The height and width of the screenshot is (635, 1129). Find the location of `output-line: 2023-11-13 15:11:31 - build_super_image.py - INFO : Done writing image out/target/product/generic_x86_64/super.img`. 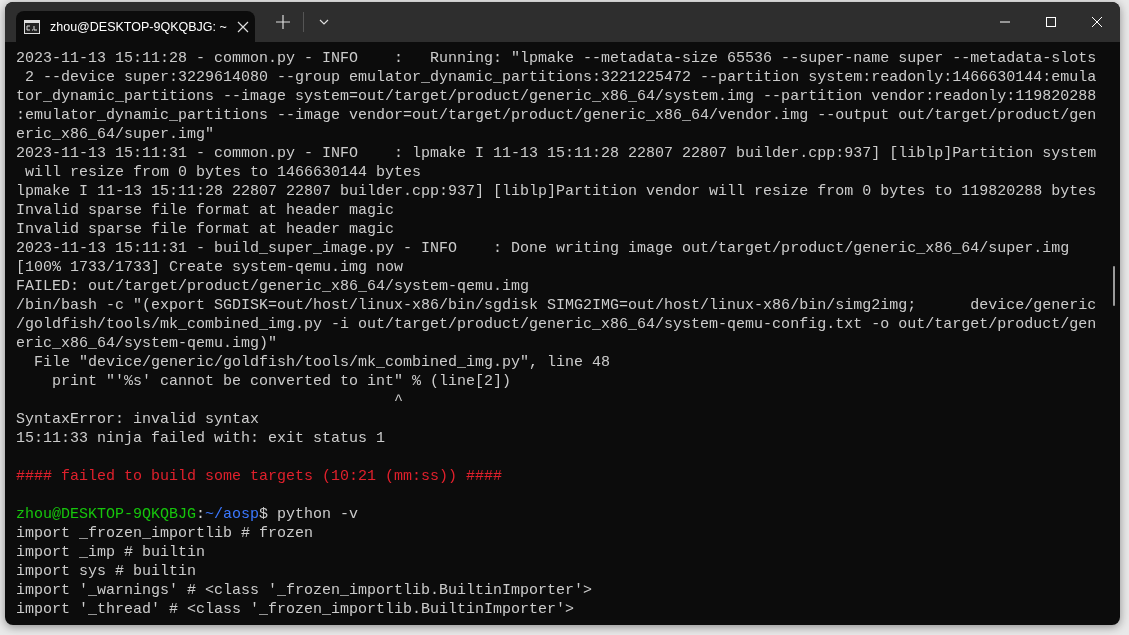

output-line: 2023-11-13 15:11:31 - build_super_image.py - INFO : Done writing image out/target/product/generic_x86_64/super.img is located at coordinates (543, 248).